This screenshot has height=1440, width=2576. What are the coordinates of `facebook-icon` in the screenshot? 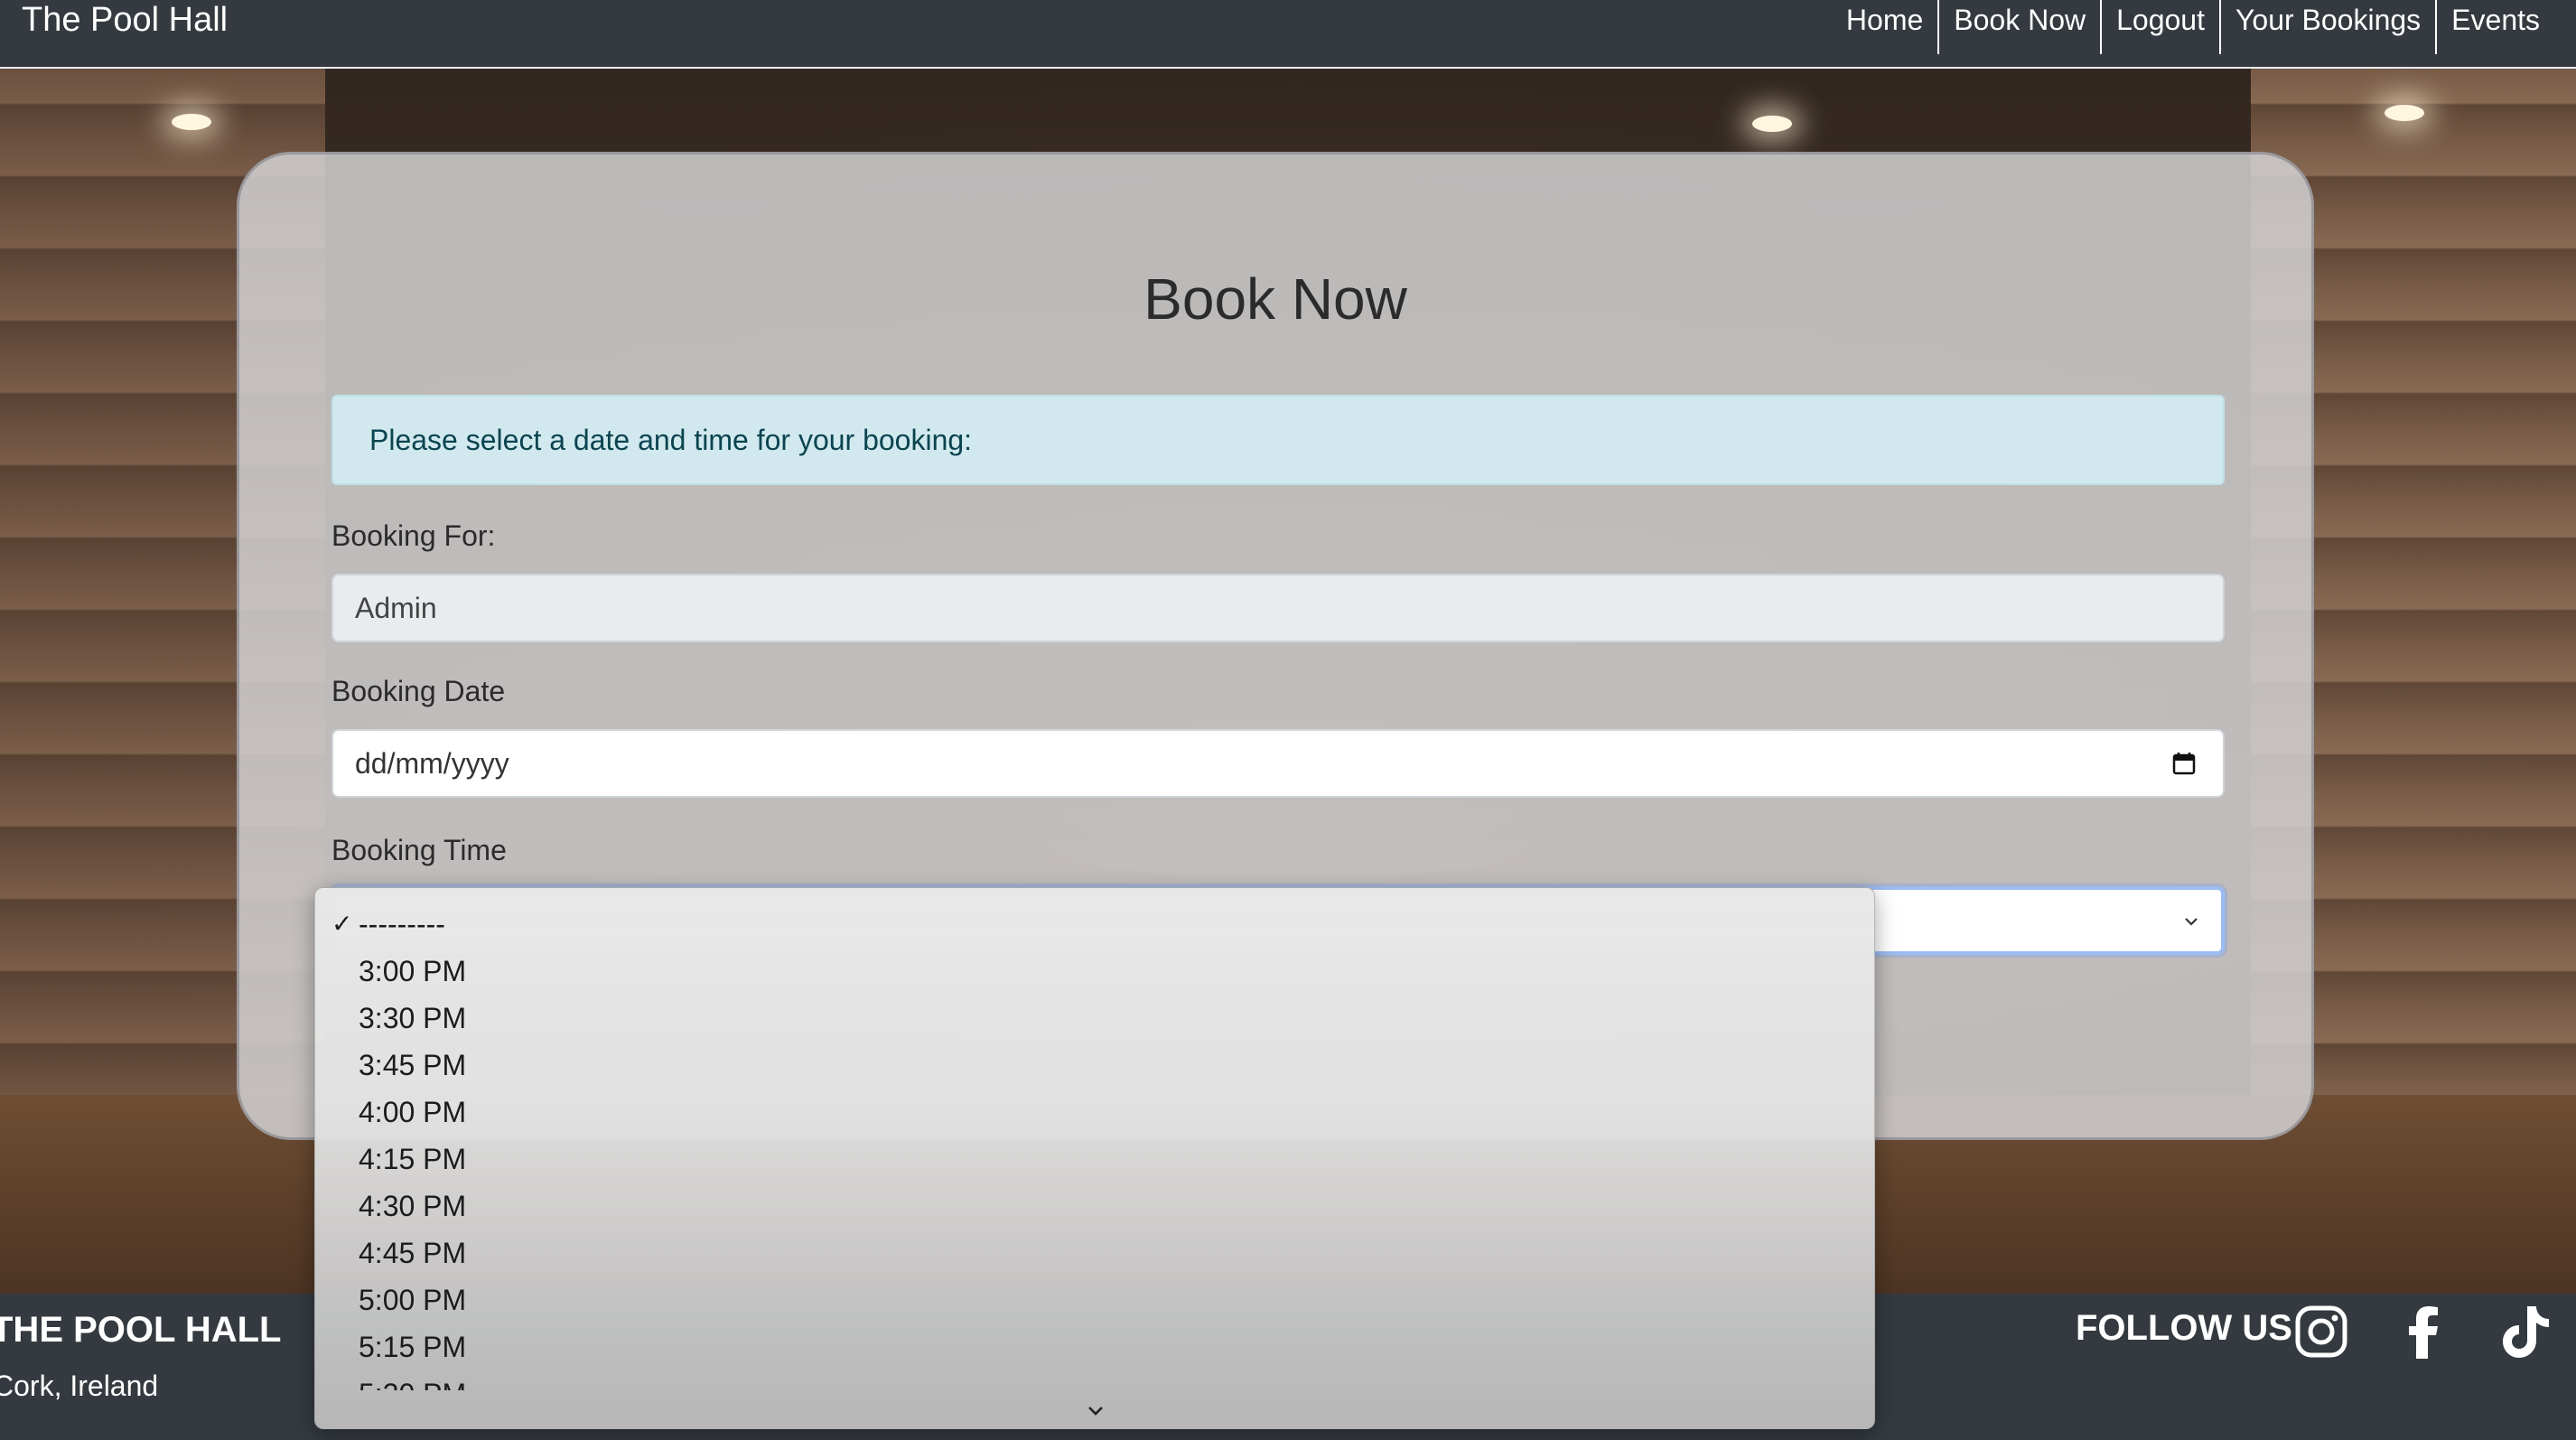 It's located at (2424, 1332).